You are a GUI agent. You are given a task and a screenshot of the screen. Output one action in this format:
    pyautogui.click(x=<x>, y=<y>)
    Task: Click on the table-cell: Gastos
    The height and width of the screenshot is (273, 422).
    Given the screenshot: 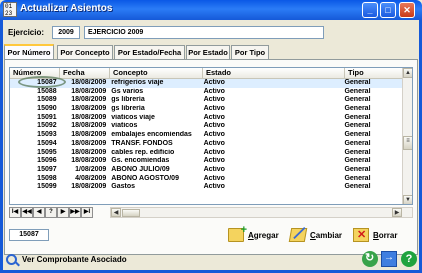 What is the action you would take?
    pyautogui.click(x=123, y=187)
    